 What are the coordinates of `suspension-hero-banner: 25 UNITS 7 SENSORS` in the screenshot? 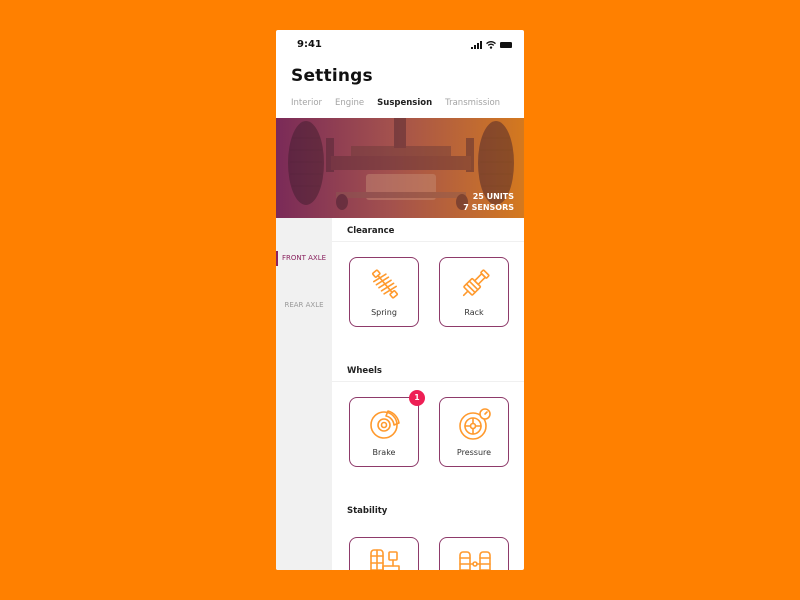 It's located at (400, 168).